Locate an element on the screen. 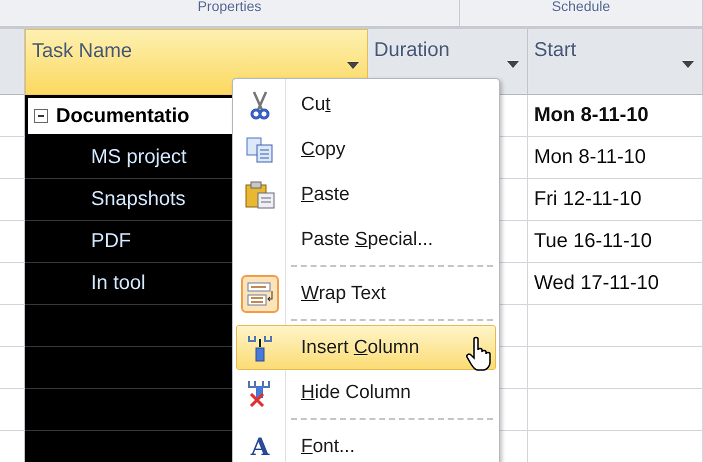 The height and width of the screenshot is (462, 703). start-cell: Wed 17-11-10 is located at coordinates (615, 284).